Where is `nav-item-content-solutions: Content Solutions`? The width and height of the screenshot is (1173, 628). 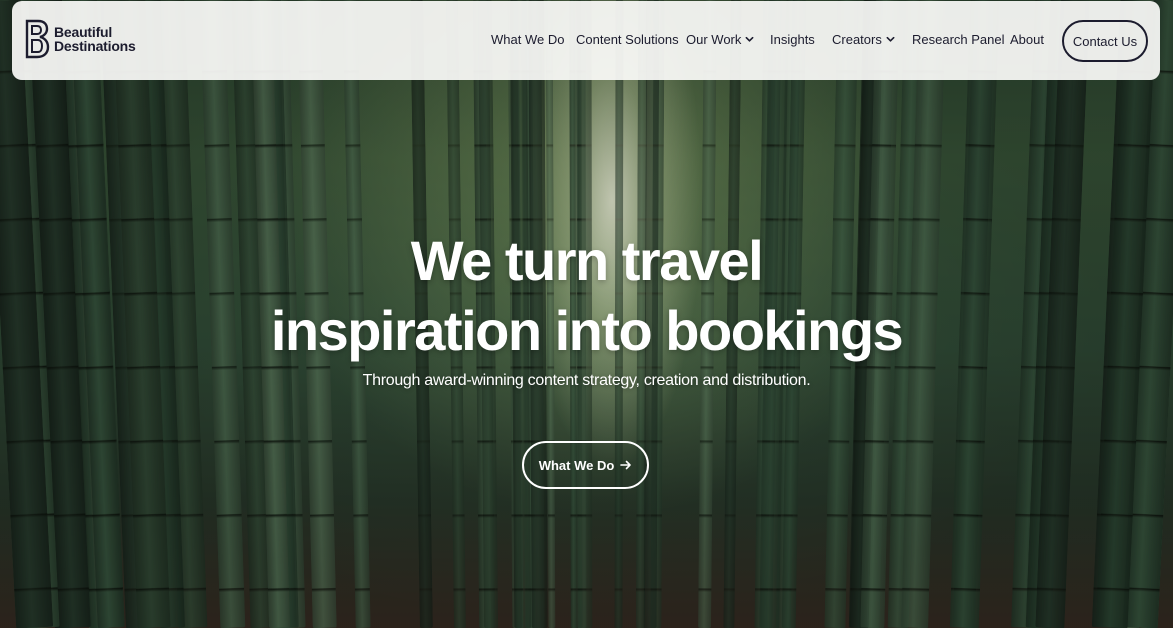 nav-item-content-solutions: Content Solutions is located at coordinates (627, 39).